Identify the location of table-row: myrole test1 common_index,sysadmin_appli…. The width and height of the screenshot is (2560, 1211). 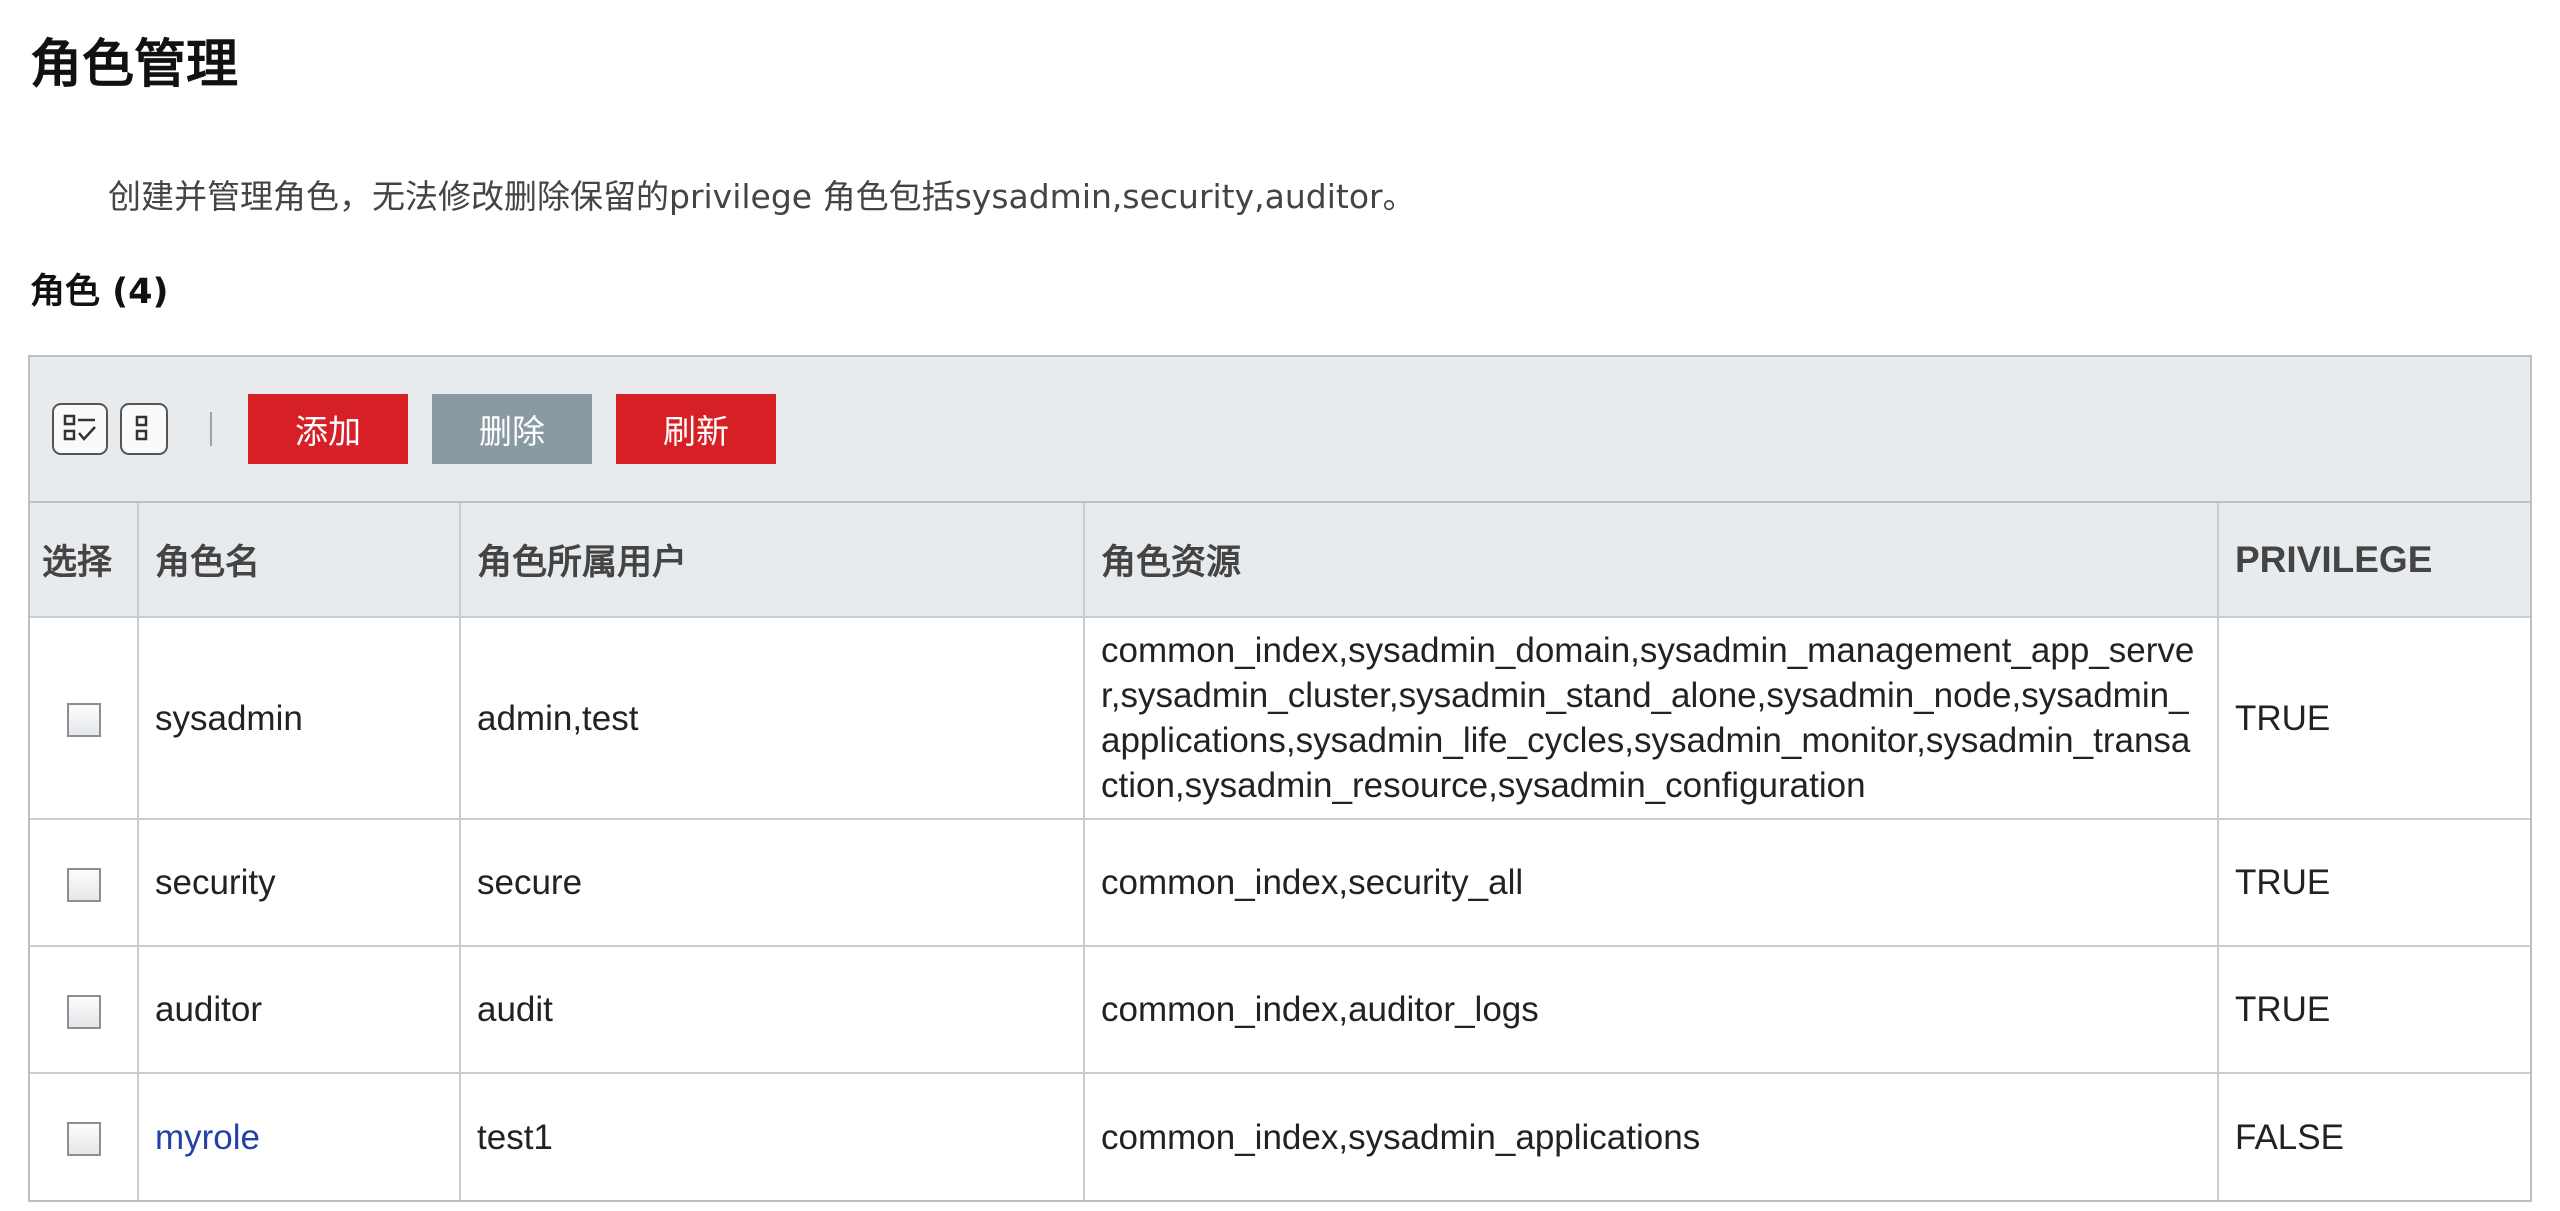
(1280, 1136).